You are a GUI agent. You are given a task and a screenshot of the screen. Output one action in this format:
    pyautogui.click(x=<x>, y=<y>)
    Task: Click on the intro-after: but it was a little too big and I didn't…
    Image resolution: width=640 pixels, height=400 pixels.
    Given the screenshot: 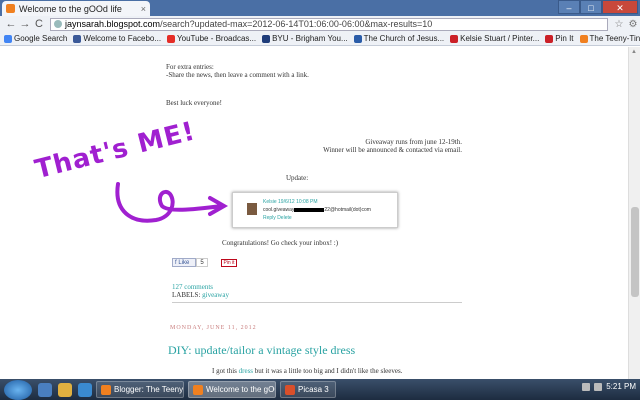 What is the action you would take?
    pyautogui.click(x=328, y=371)
    